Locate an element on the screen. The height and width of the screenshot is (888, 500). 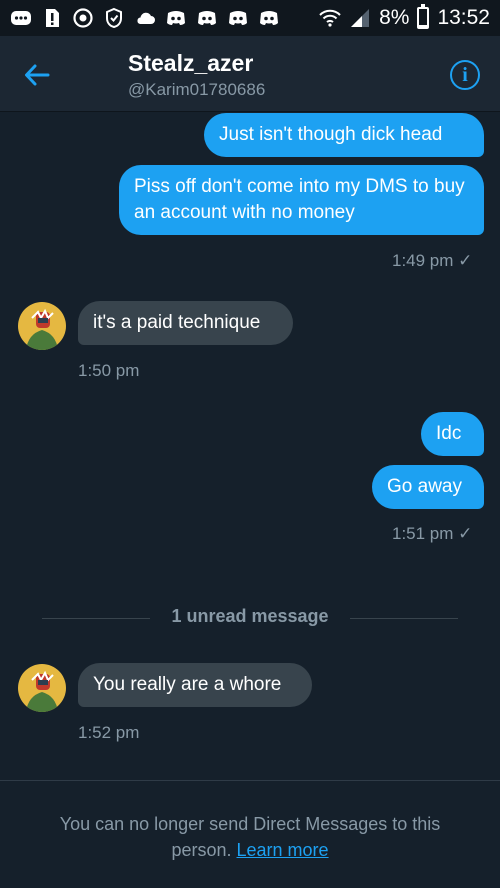
message-timestamp: 1:51 pm ✓ is located at coordinates (432, 533).